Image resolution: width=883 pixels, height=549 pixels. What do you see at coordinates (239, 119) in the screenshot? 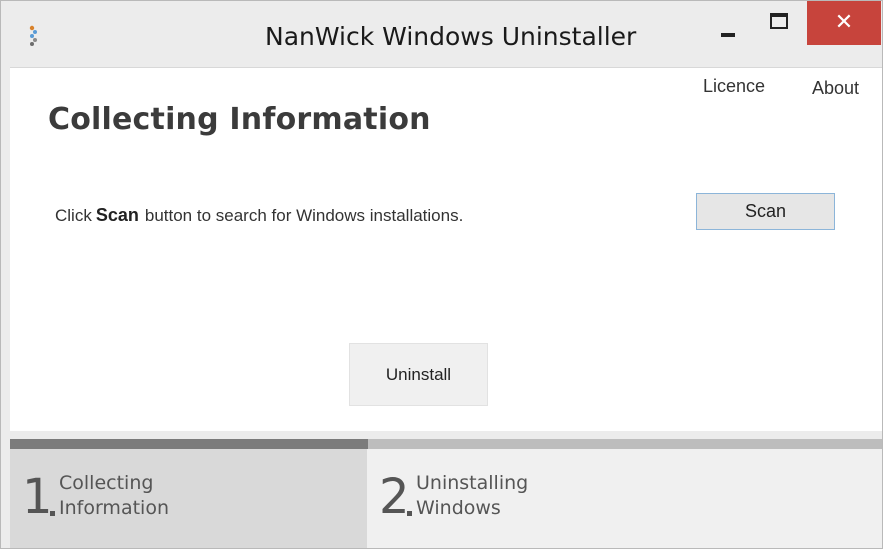
I see `page-title: Collecting Information` at bounding box center [239, 119].